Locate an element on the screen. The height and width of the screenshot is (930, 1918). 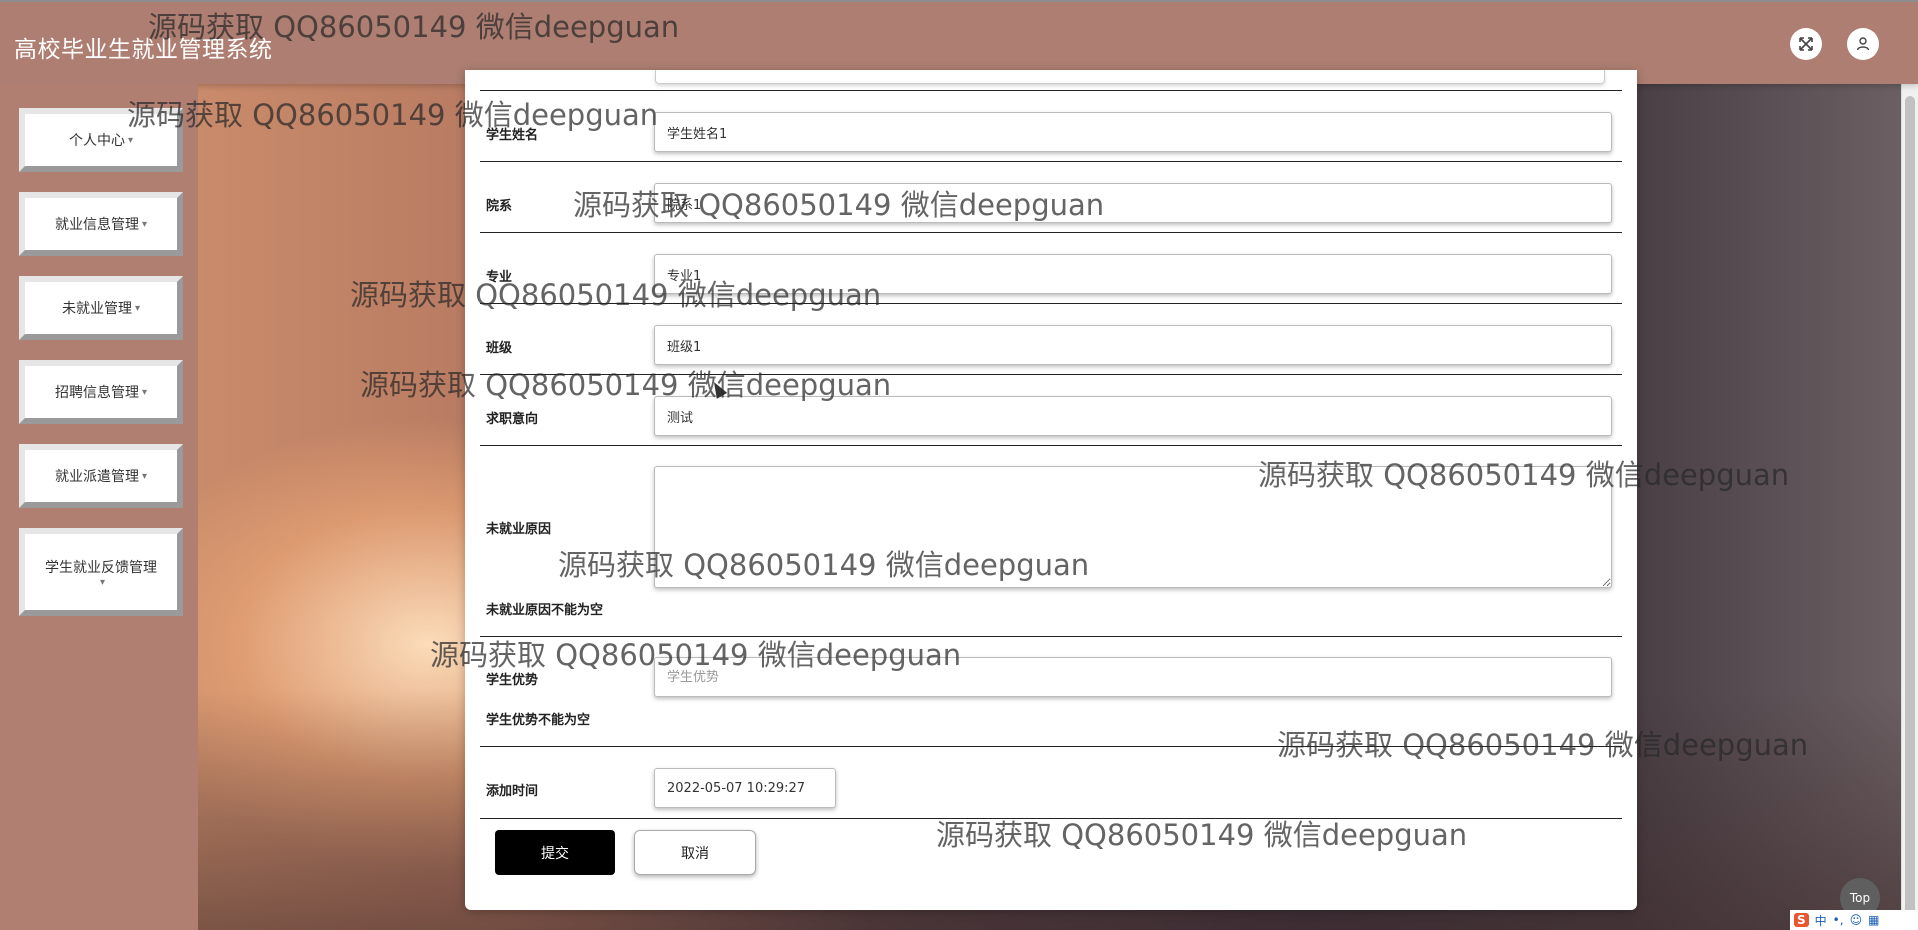
app-title: 高校毕业生就业管理系统 is located at coordinates (143, 50).